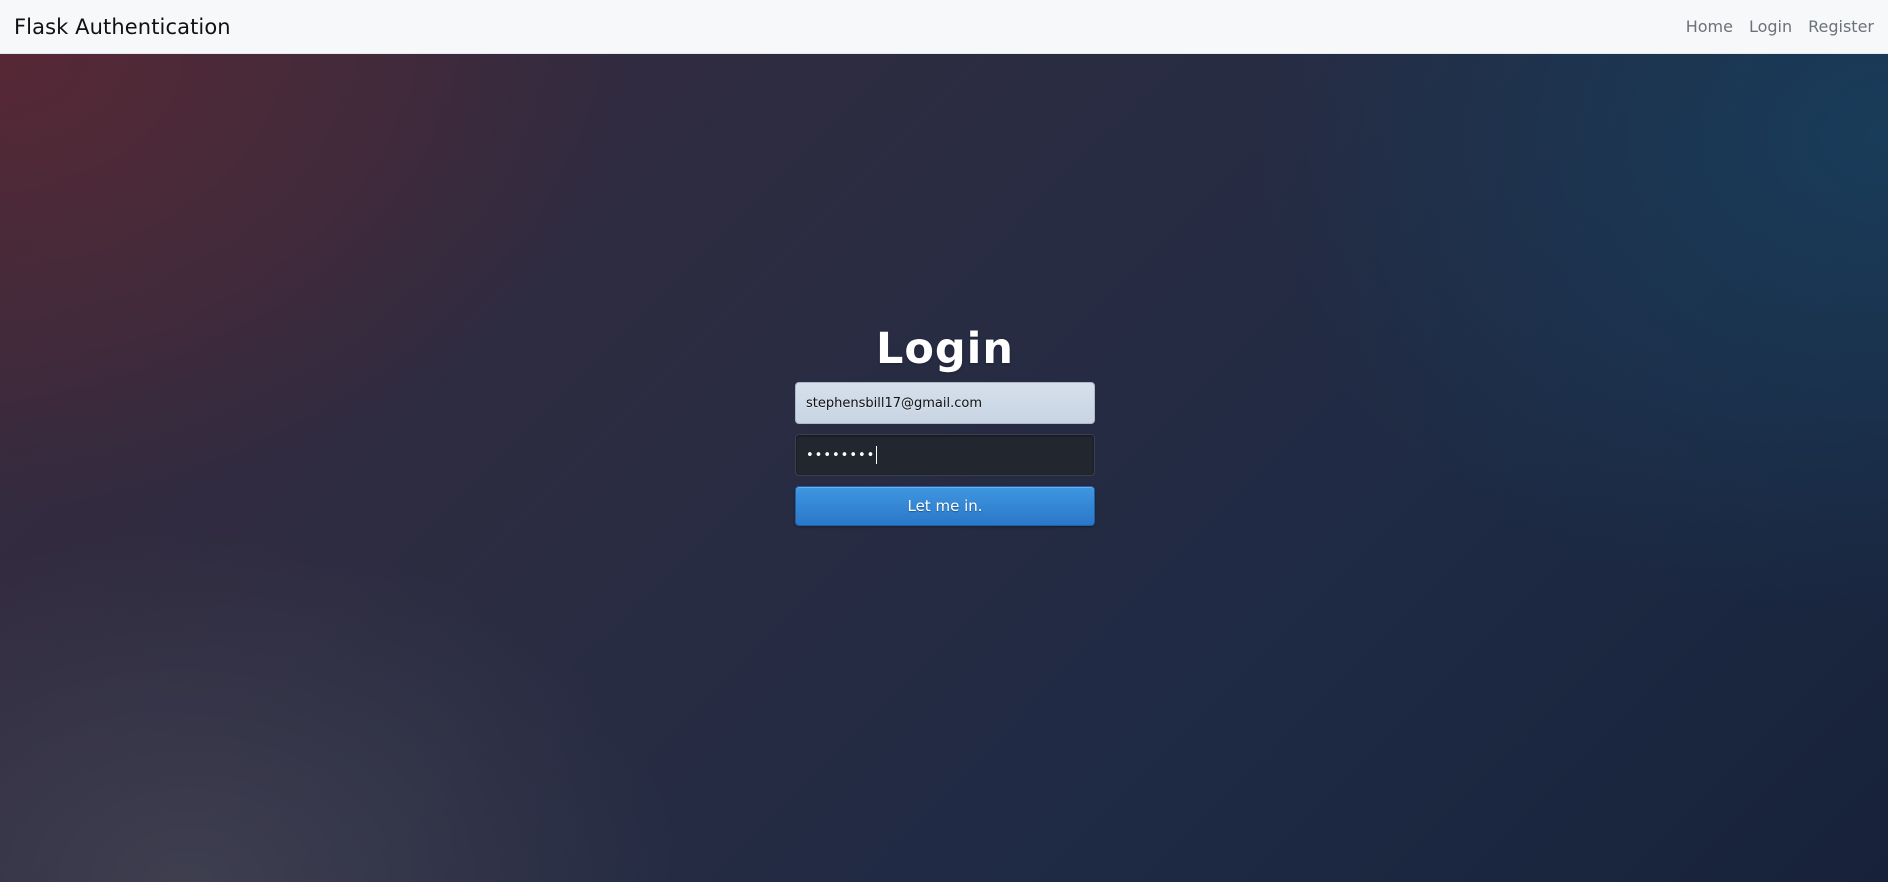 This screenshot has width=1888, height=882. I want to click on email-input: stephensbill17@gmail.com, so click(945, 403).